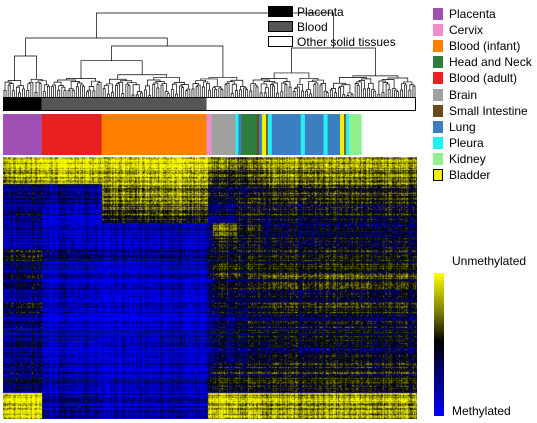 The height and width of the screenshot is (423, 537). I want to click on scale-bottom-label: Methylated, so click(481, 411).